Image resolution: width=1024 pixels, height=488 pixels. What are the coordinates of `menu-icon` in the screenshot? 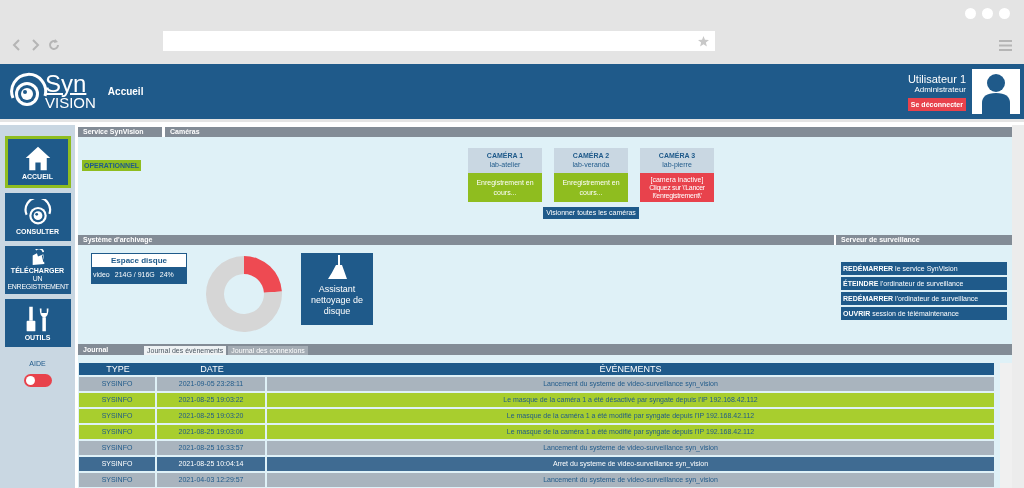 It's located at (1005, 45).